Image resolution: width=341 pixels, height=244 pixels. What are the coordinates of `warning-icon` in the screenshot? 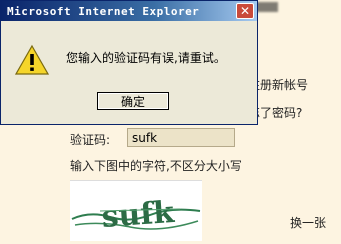 It's located at (32, 59).